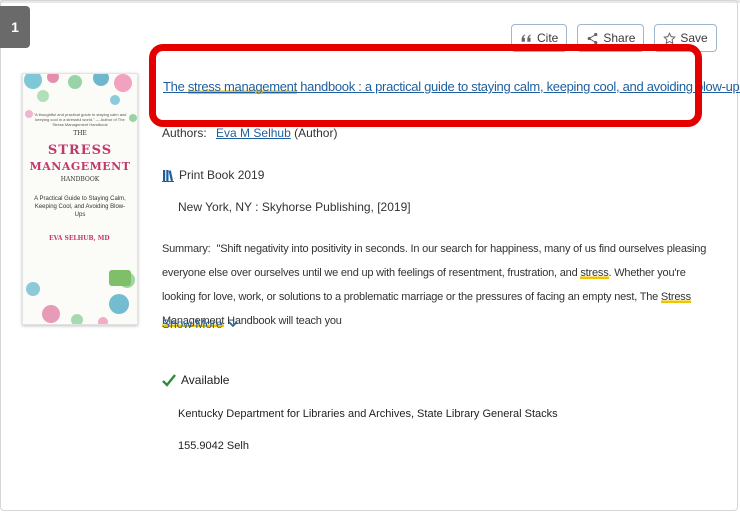  What do you see at coordinates (526, 37) in the screenshot?
I see `quote-icon` at bounding box center [526, 37].